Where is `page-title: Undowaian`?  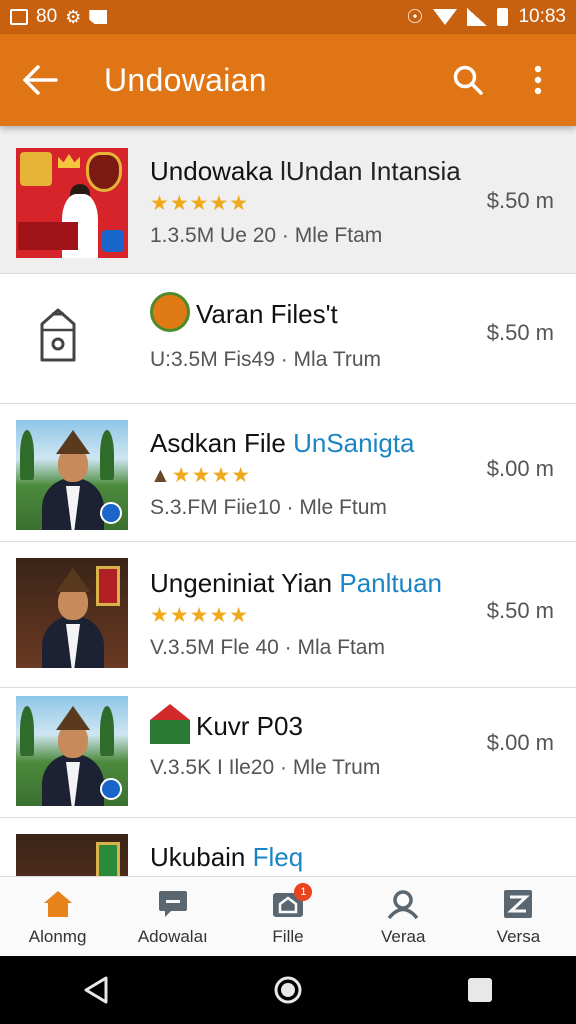 page-title: Undowaian is located at coordinates (185, 79).